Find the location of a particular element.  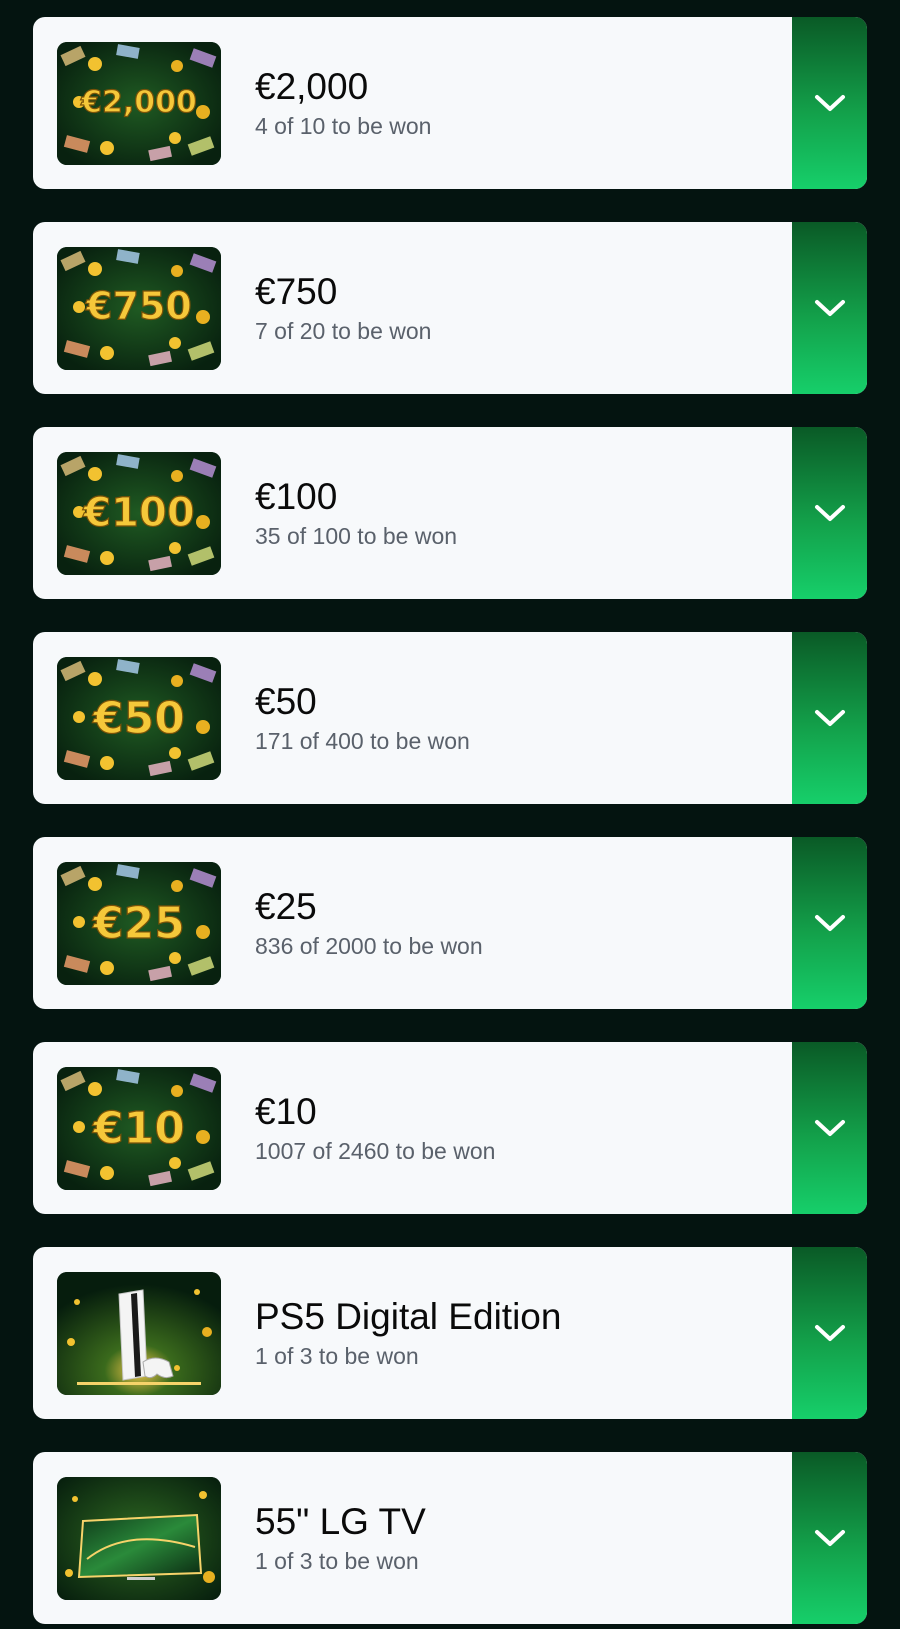

prize-image-label: €10 is located at coordinates (138, 1128).